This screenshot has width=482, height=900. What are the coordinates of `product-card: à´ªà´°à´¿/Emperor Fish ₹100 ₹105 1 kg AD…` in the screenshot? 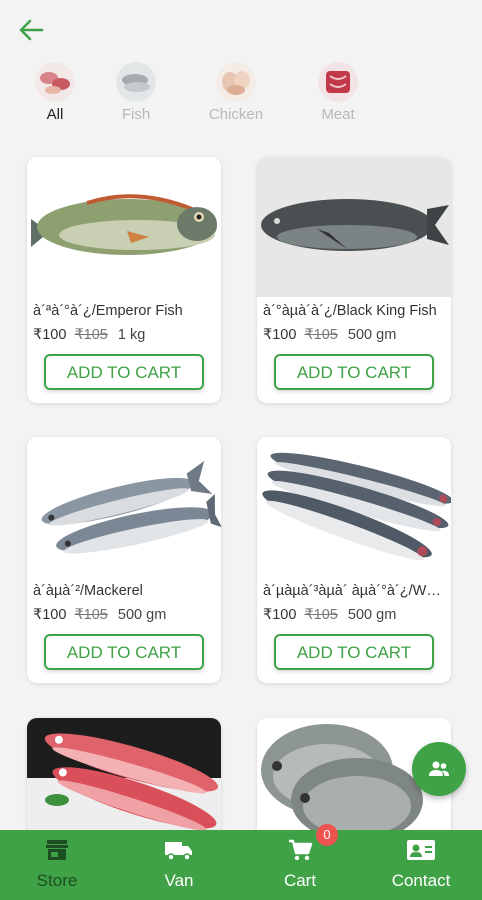 It's located at (124, 280).